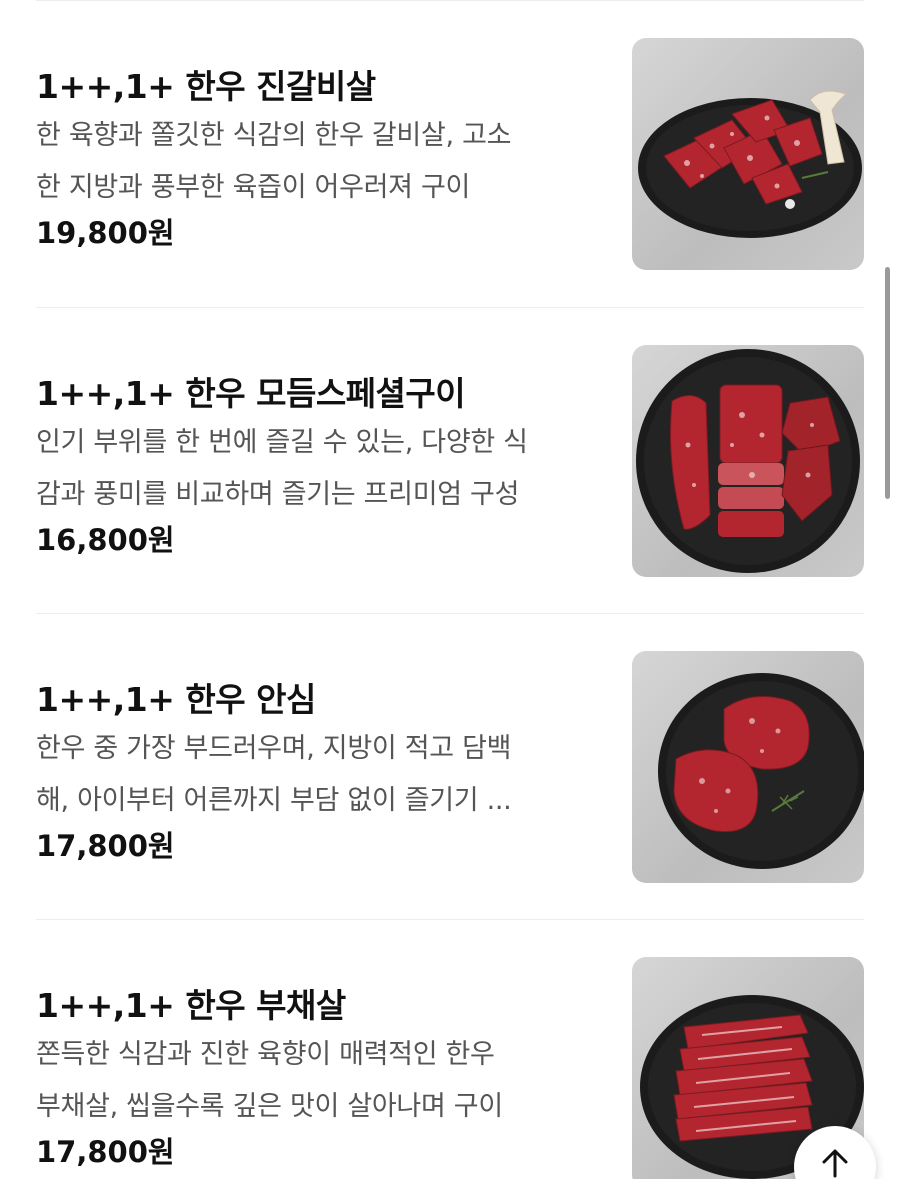 The height and width of the screenshot is (1179, 900). Describe the element at coordinates (750, 164) in the screenshot. I see `galbisal-photo-icon` at that location.